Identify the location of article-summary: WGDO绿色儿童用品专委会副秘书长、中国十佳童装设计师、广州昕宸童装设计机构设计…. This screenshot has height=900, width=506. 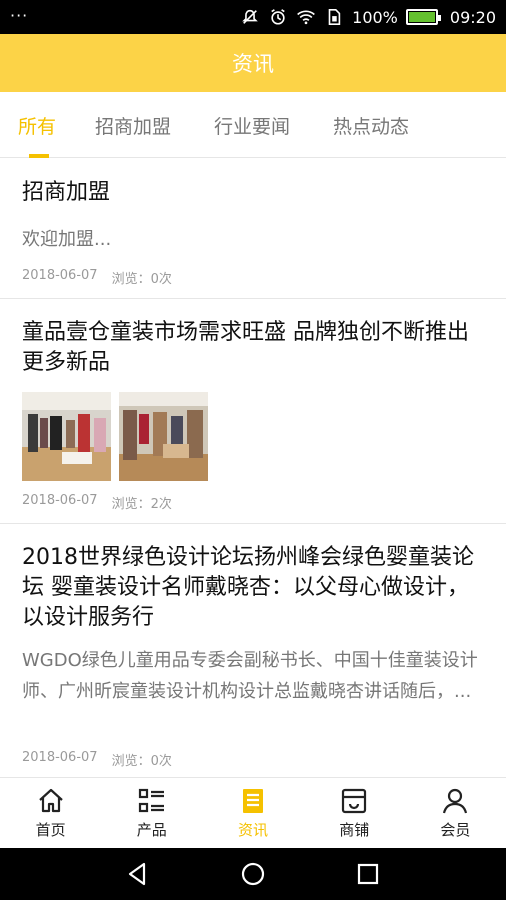
(250, 676).